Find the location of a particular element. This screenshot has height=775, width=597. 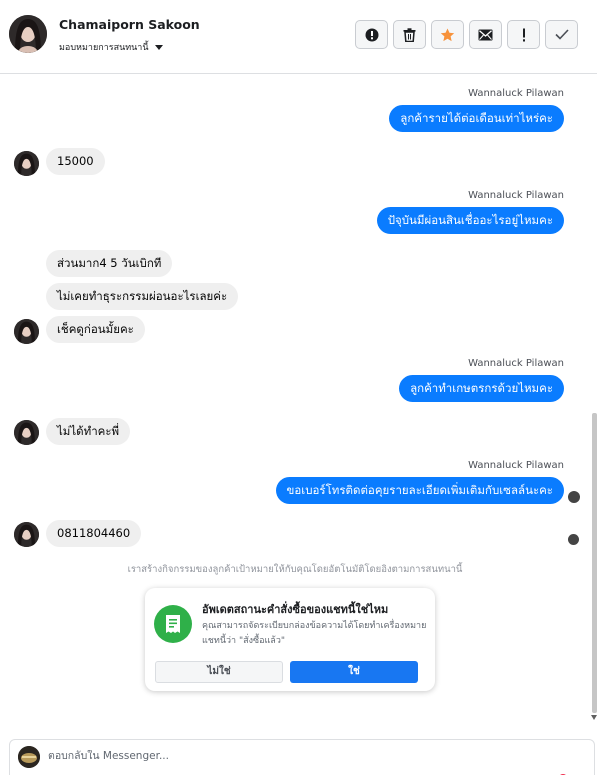

yes-button: ใช่ is located at coordinates (354, 672).